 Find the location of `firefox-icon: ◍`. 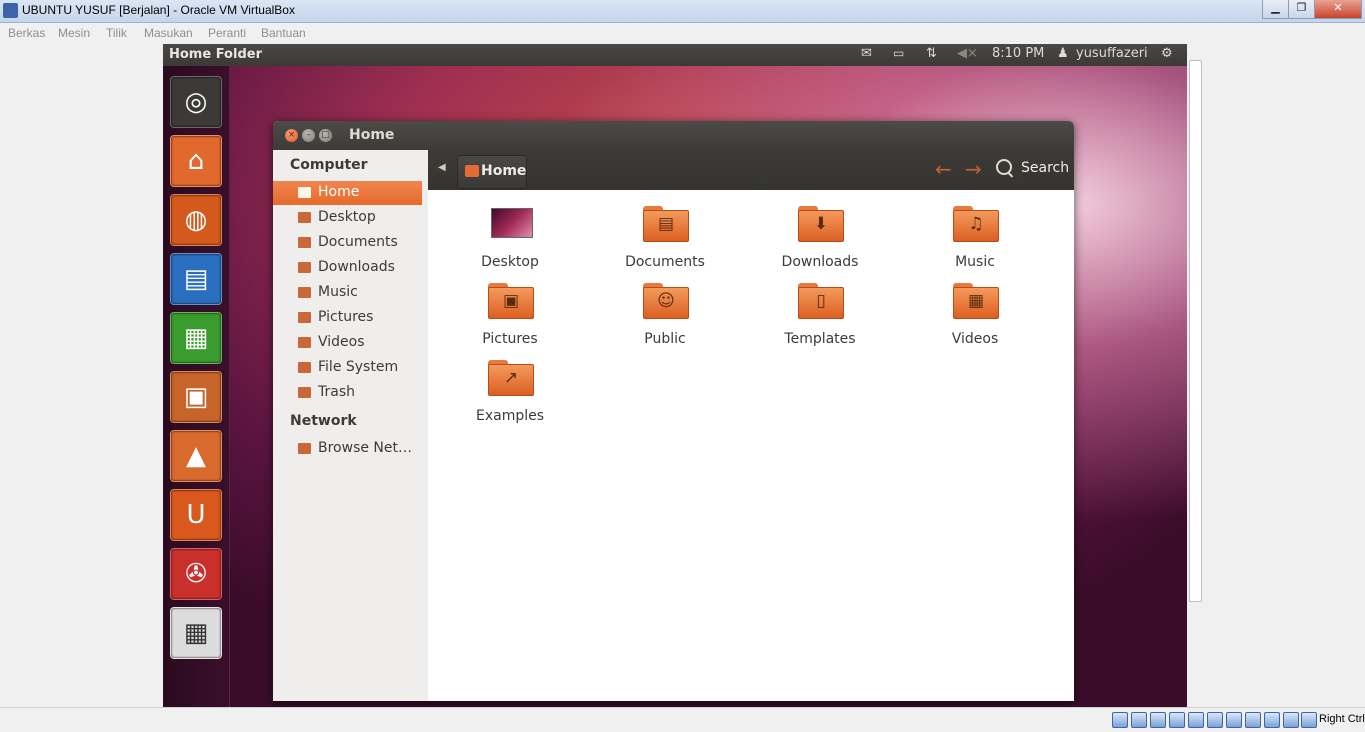

firefox-icon: ◍ is located at coordinates (196, 220).